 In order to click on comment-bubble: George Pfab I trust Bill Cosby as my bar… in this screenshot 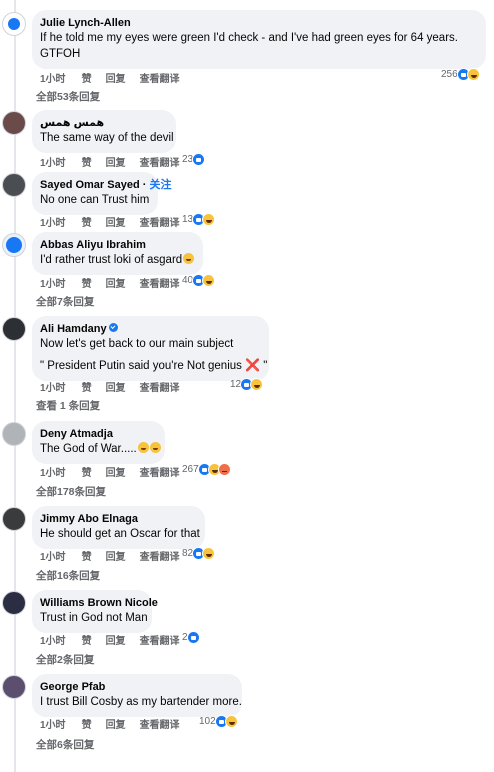, I will do `click(137, 695)`.